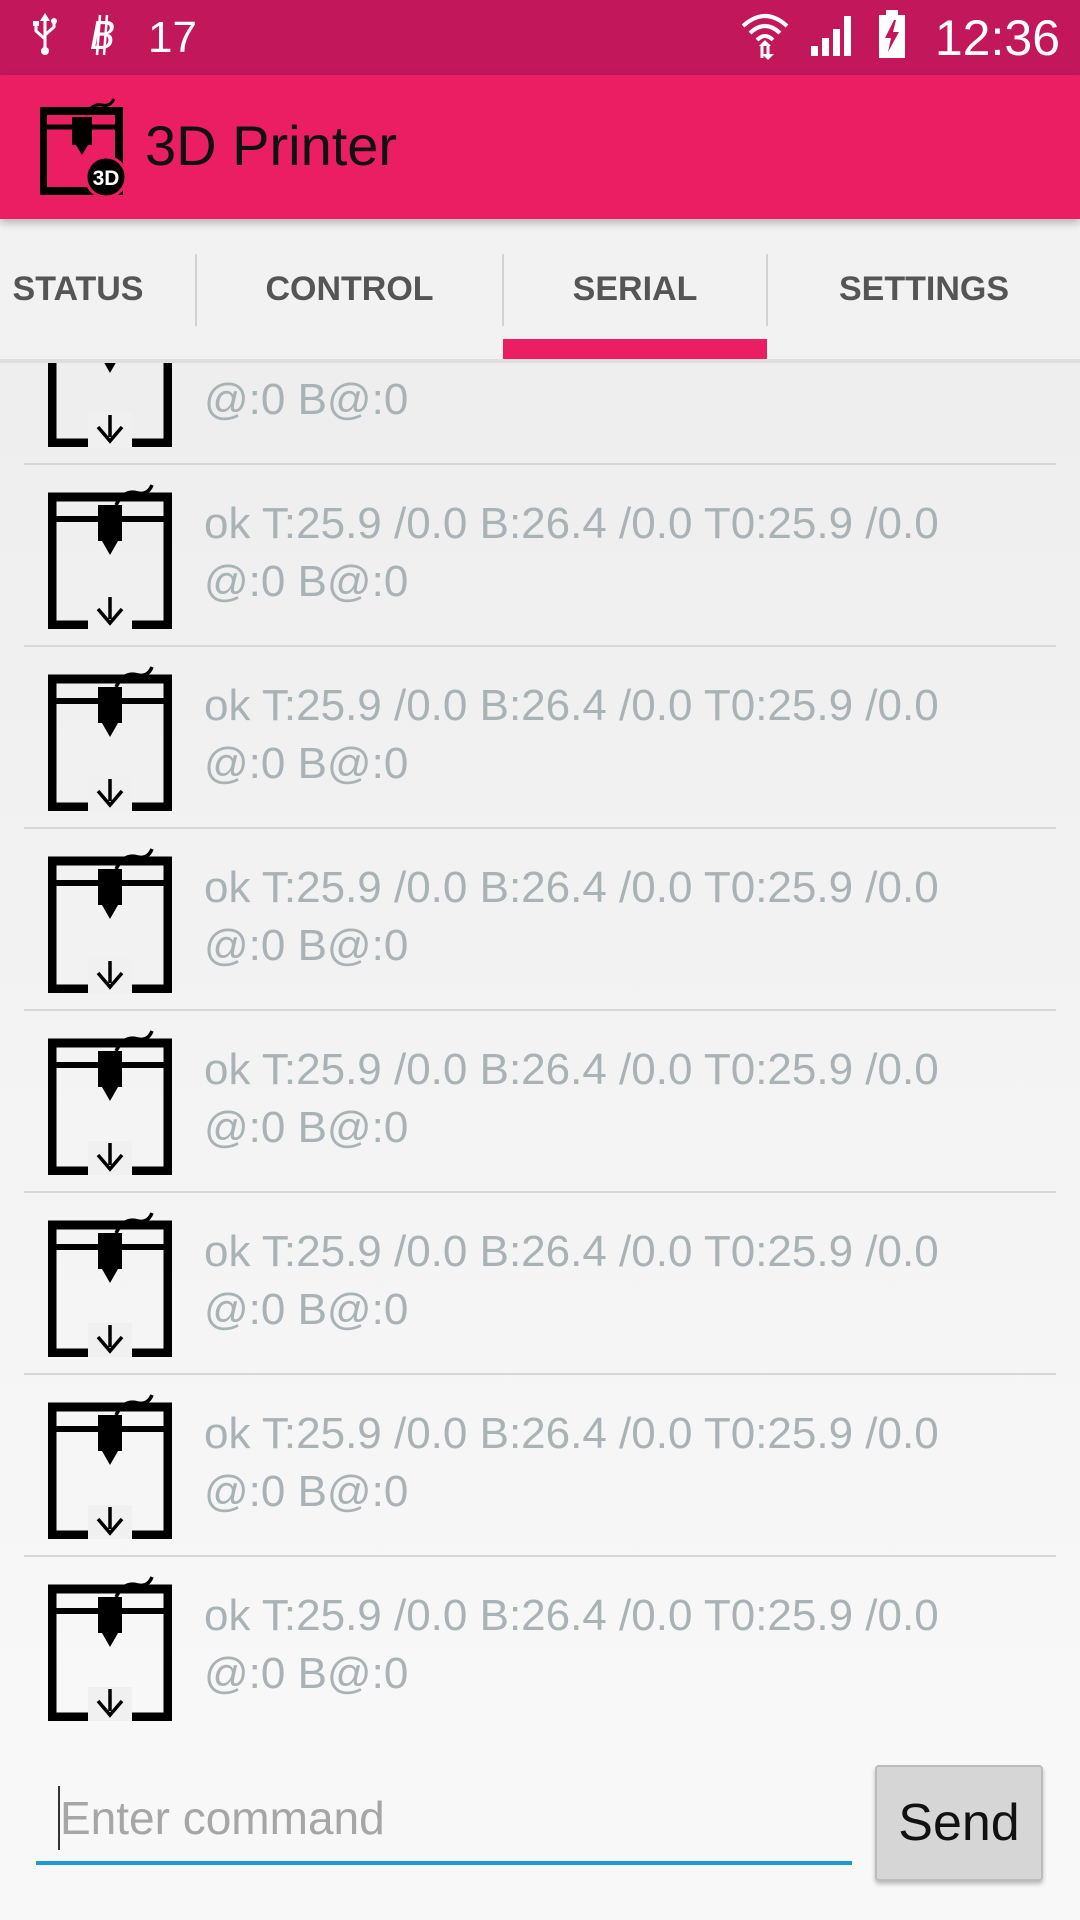 This screenshot has width=1080, height=1920. Describe the element at coordinates (444, 1820) in the screenshot. I see `command-input` at that location.